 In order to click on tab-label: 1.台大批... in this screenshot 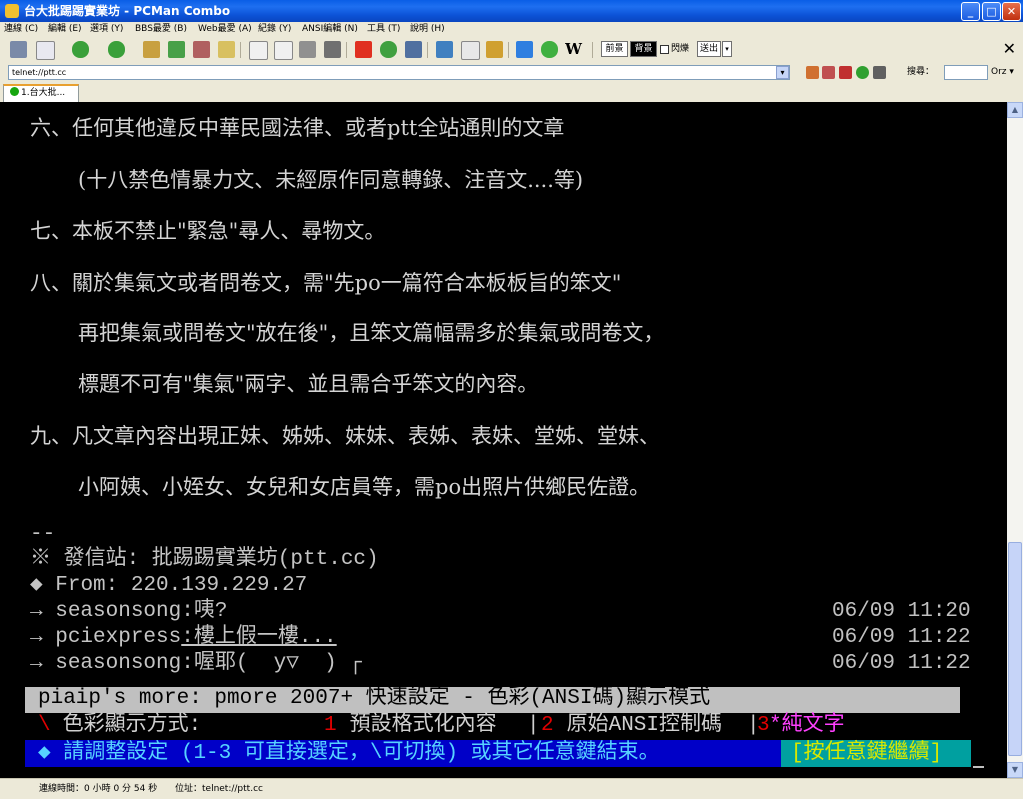, I will do `click(43, 93)`.